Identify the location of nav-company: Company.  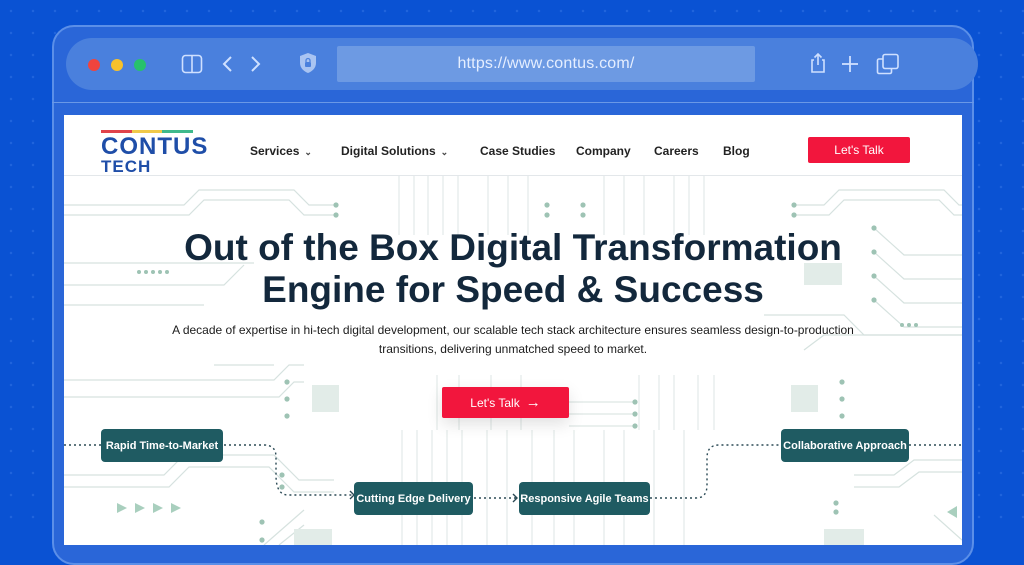
(603, 151).